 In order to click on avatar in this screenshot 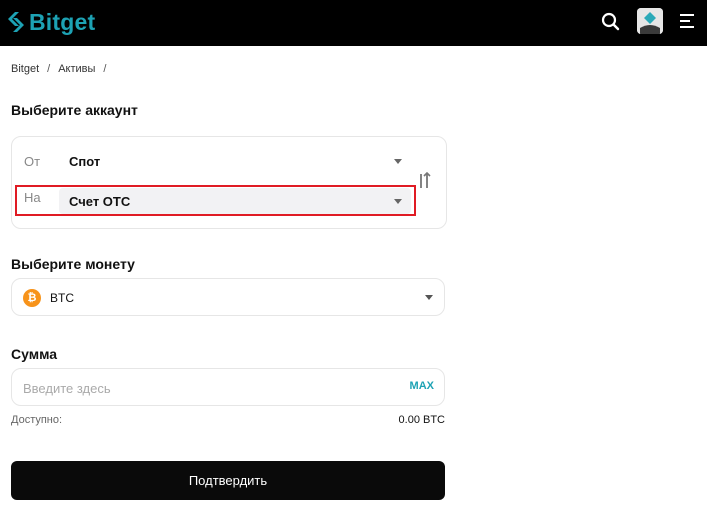, I will do `click(650, 21)`.